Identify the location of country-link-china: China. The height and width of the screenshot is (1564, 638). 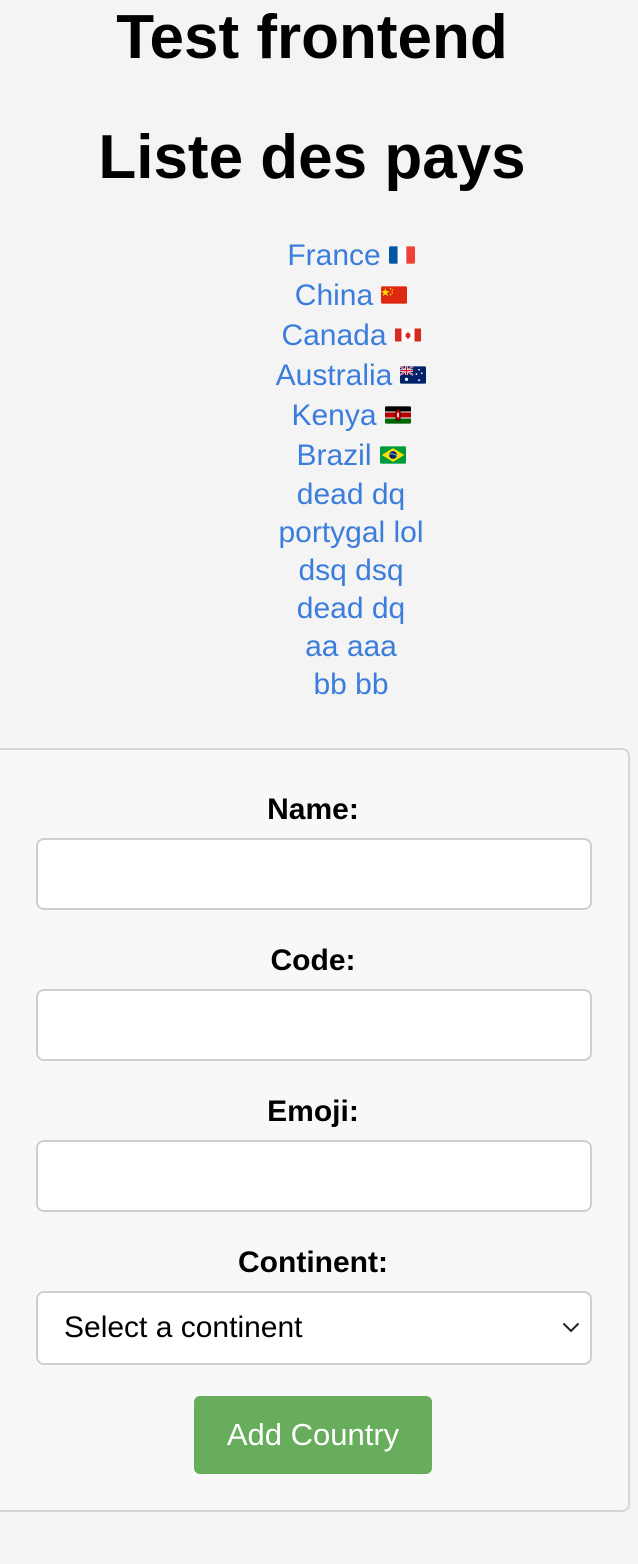
(334, 295).